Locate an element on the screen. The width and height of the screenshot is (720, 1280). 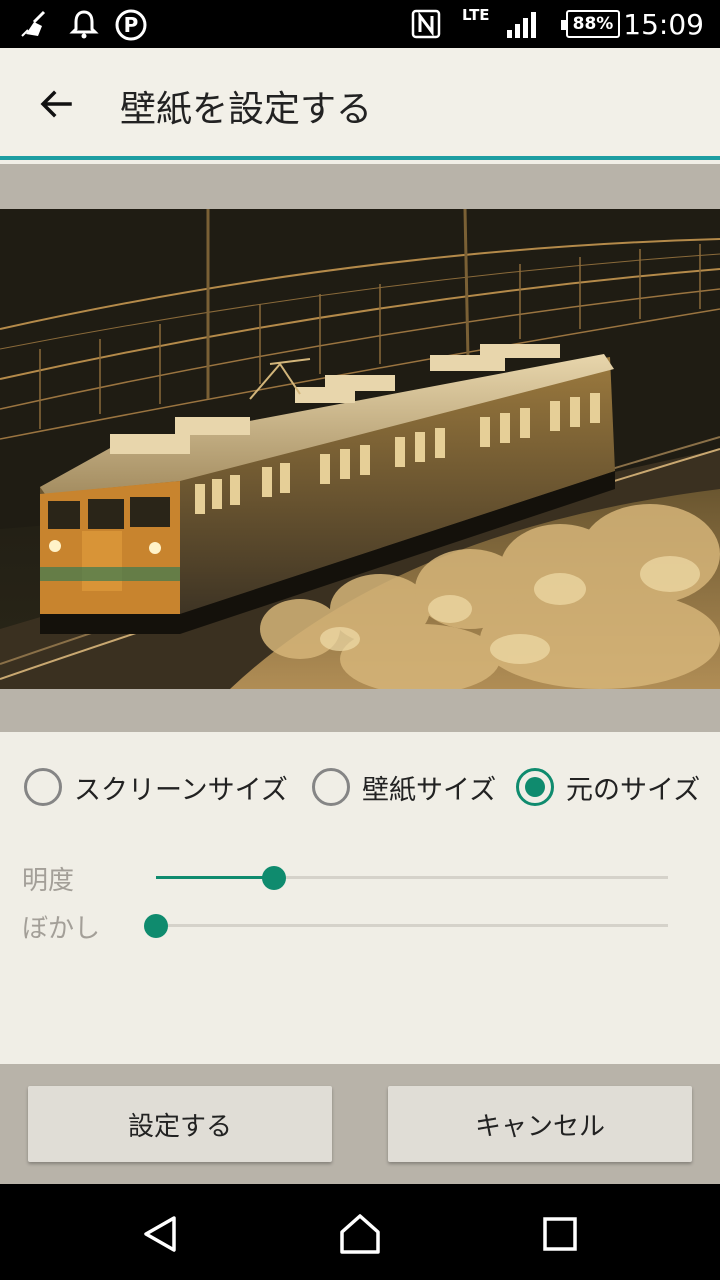
broom-icon is located at coordinates (36, 26).